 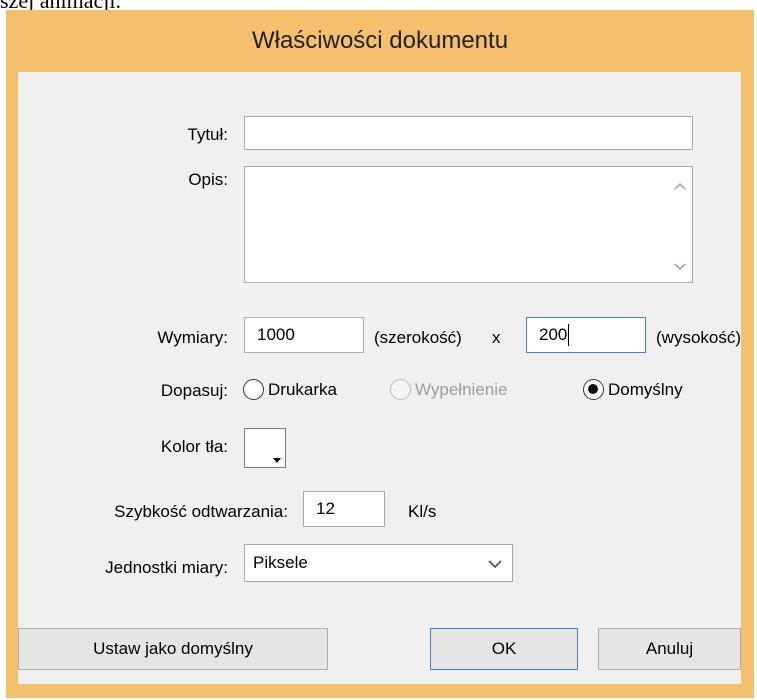 What do you see at coordinates (553, 334) in the screenshot?
I see `height-value: 200` at bounding box center [553, 334].